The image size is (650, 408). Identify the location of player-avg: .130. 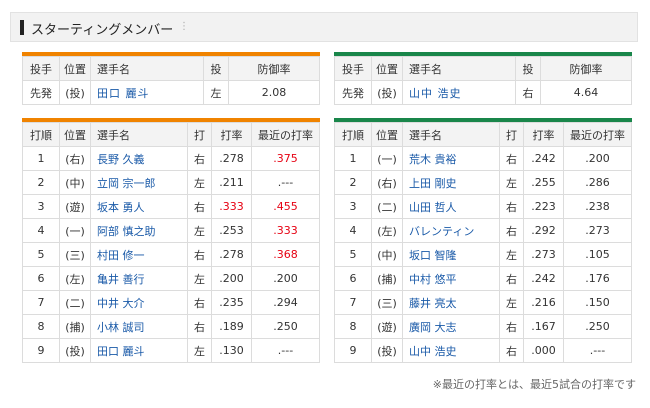
(231, 350).